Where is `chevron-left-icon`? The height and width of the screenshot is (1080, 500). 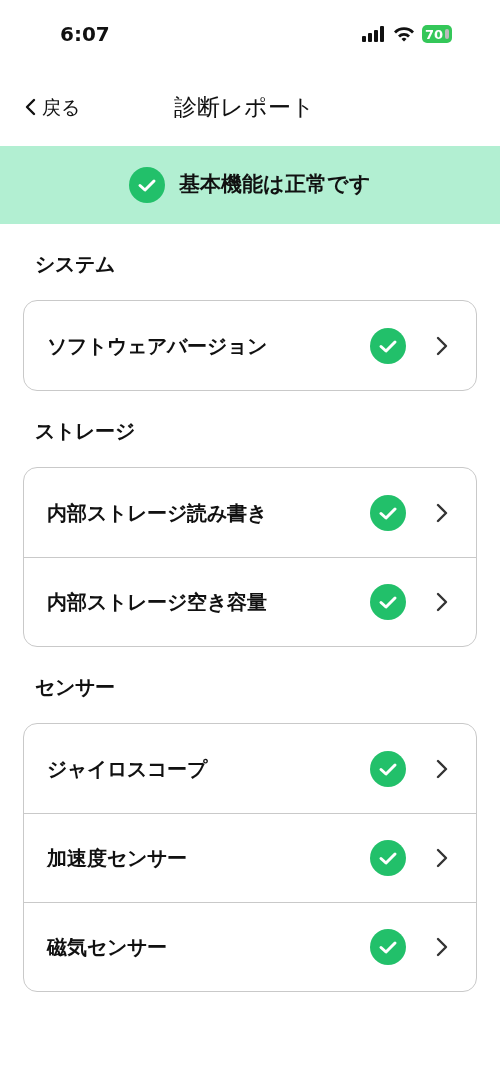 chevron-left-icon is located at coordinates (30, 107).